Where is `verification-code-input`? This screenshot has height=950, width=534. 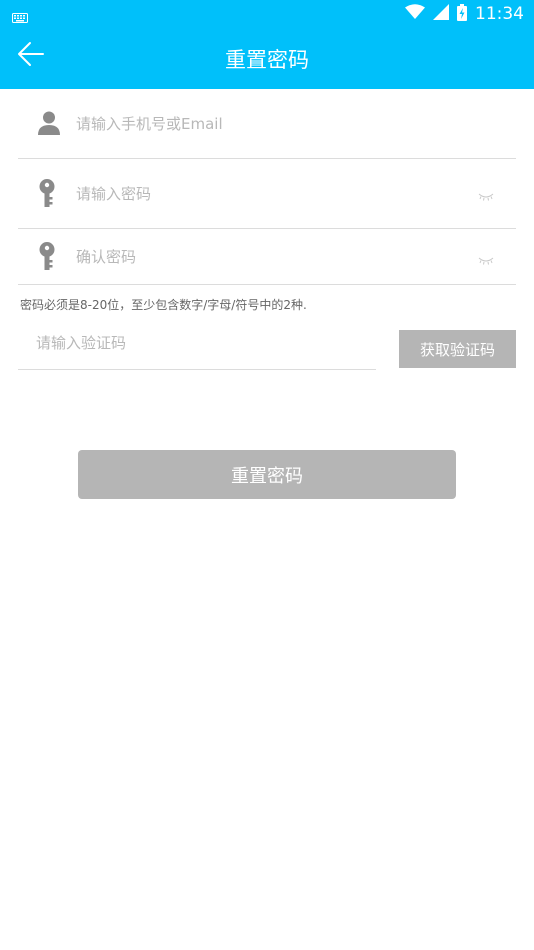 verification-code-input is located at coordinates (196, 343).